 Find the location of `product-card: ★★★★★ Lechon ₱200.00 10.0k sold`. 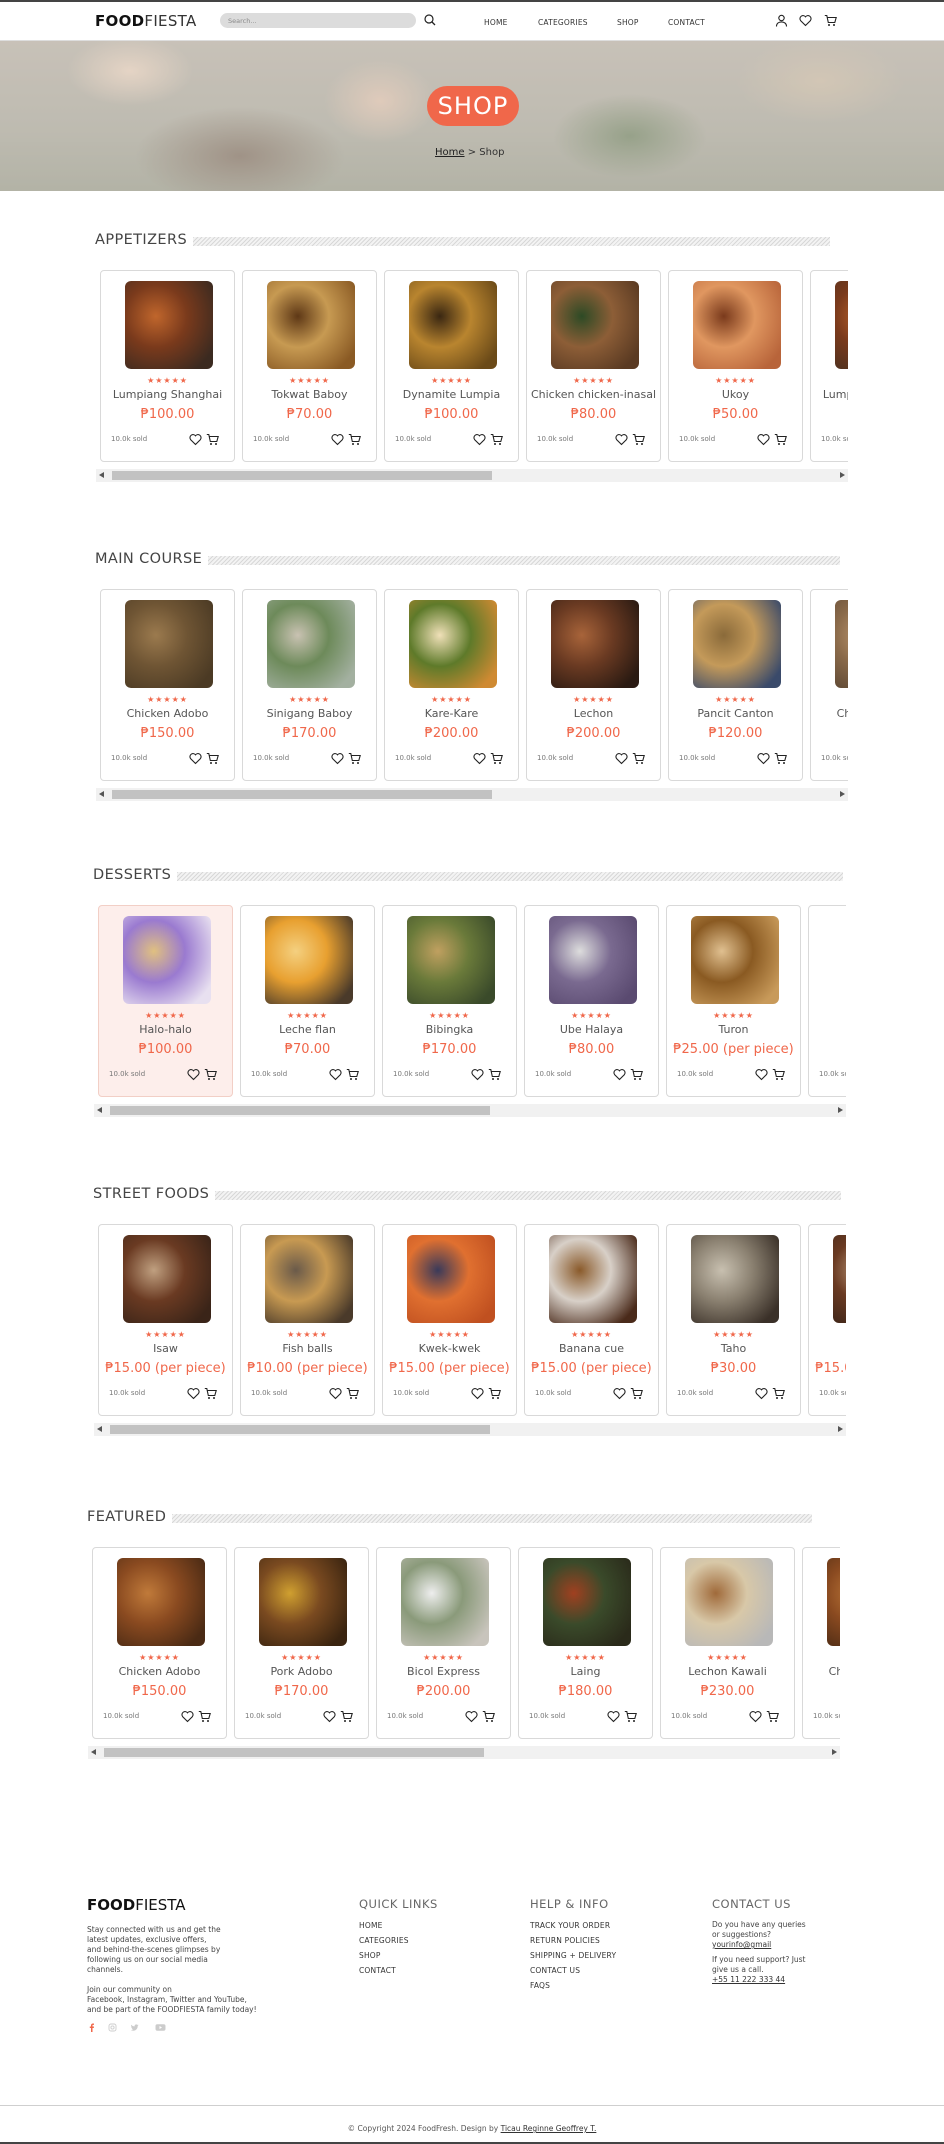

product-card: ★★★★★ Lechon ₱200.00 10.0k sold is located at coordinates (593, 685).